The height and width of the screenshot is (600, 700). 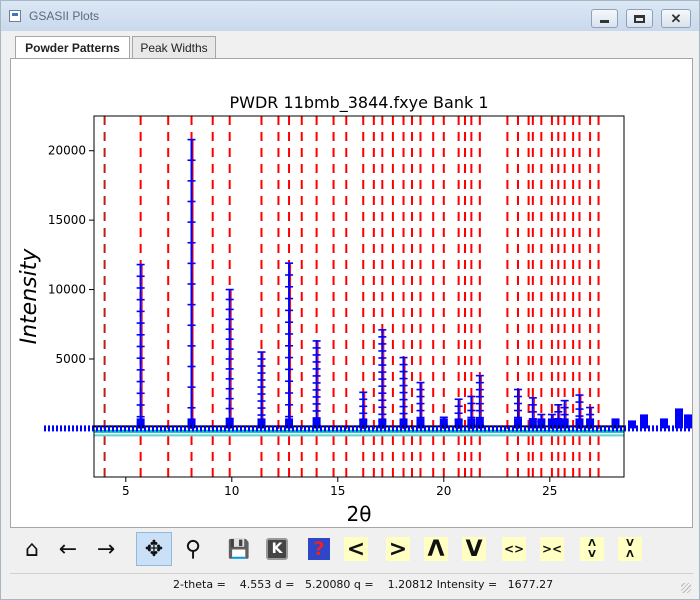 I want to click on help-icon: ?, so click(x=319, y=549).